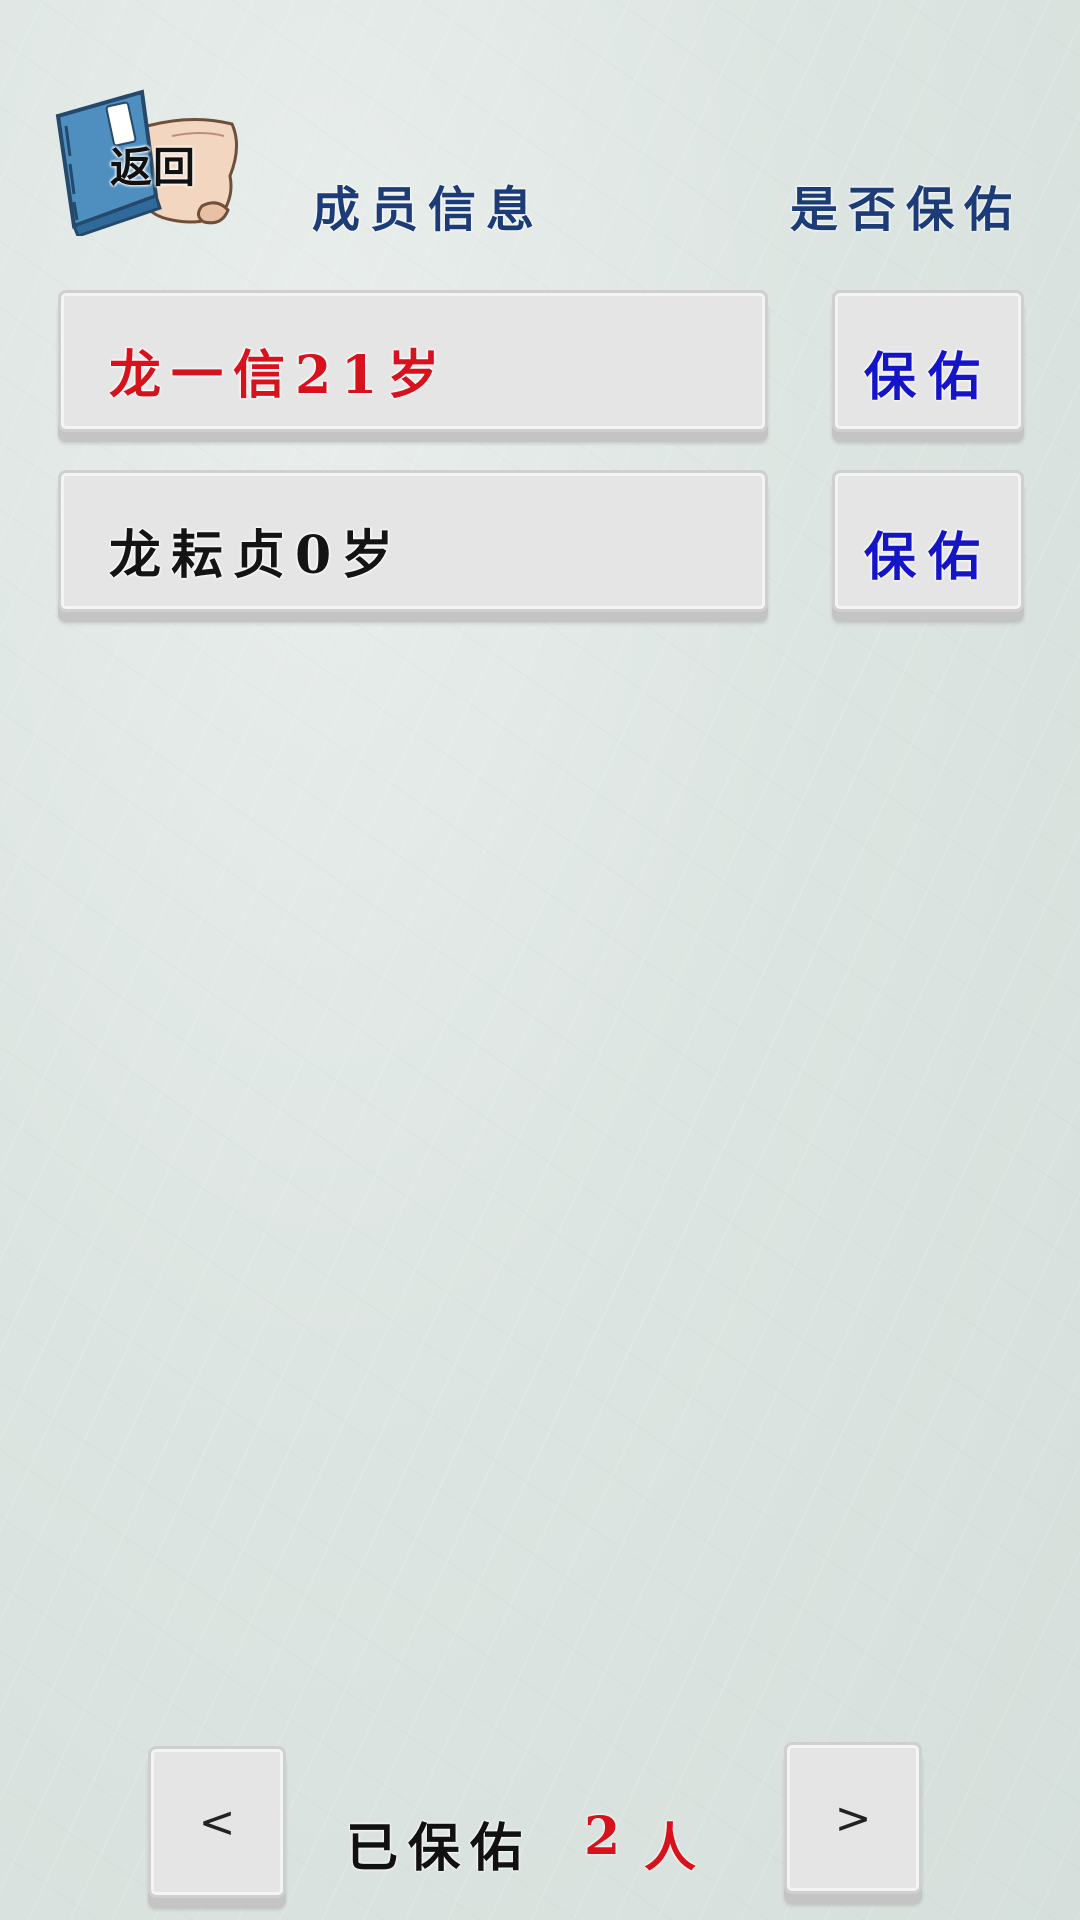 Image resolution: width=1080 pixels, height=1920 pixels. I want to click on next-arrow-icon: >, so click(853, 1818).